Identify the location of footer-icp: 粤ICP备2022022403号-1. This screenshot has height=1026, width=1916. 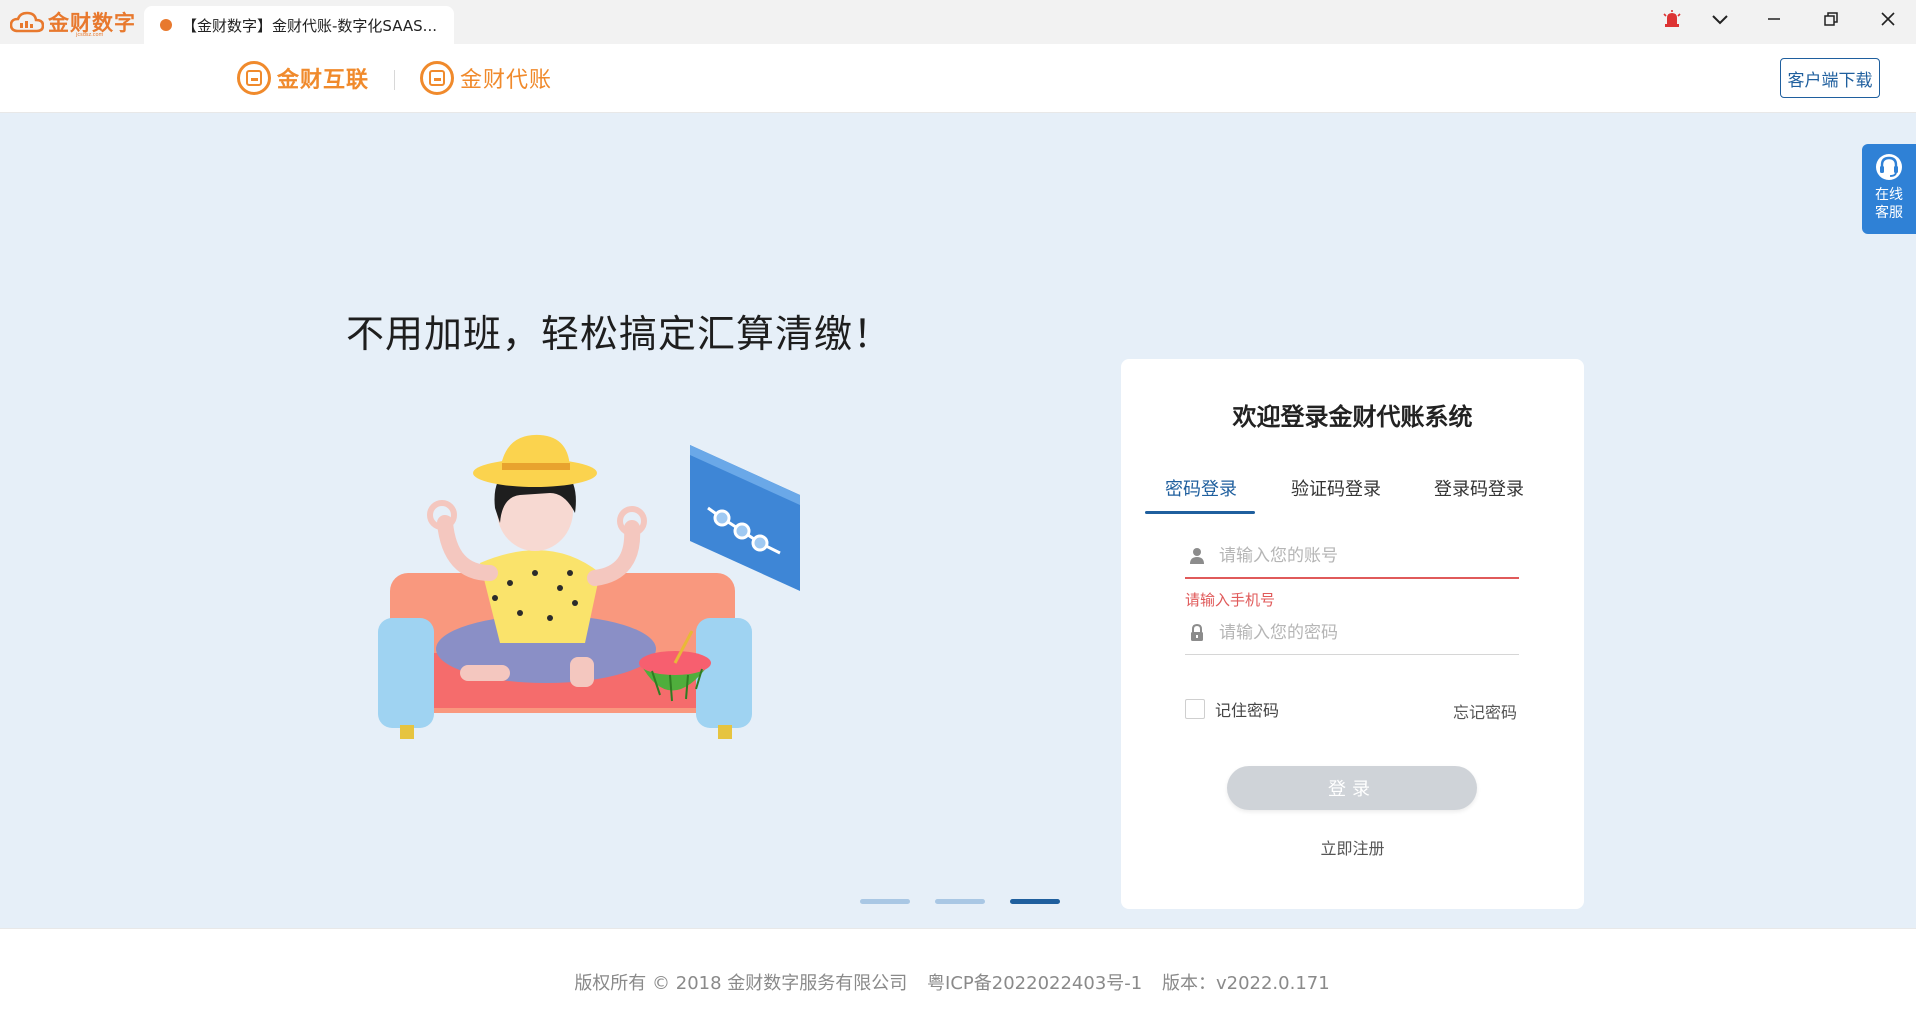
(1034, 983).